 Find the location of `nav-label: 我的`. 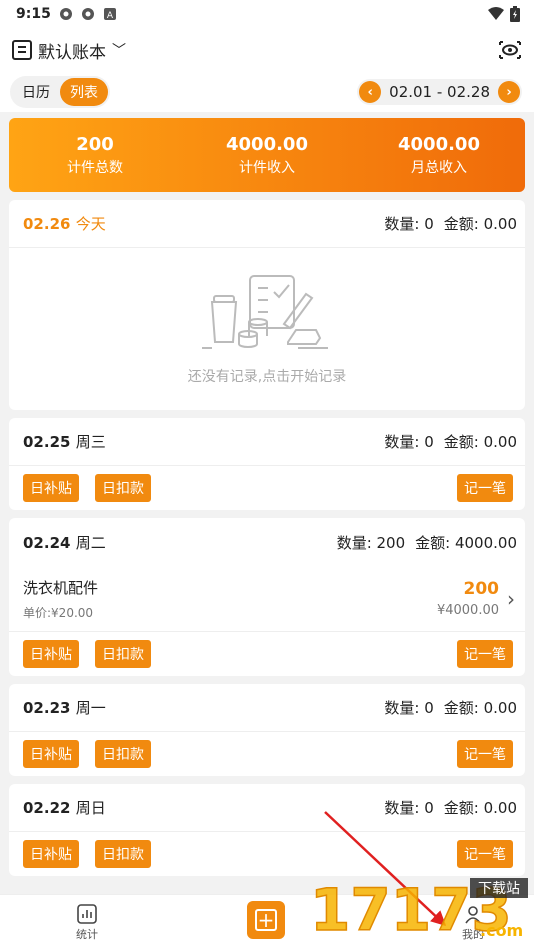

nav-label: 我的 is located at coordinates (473, 934).